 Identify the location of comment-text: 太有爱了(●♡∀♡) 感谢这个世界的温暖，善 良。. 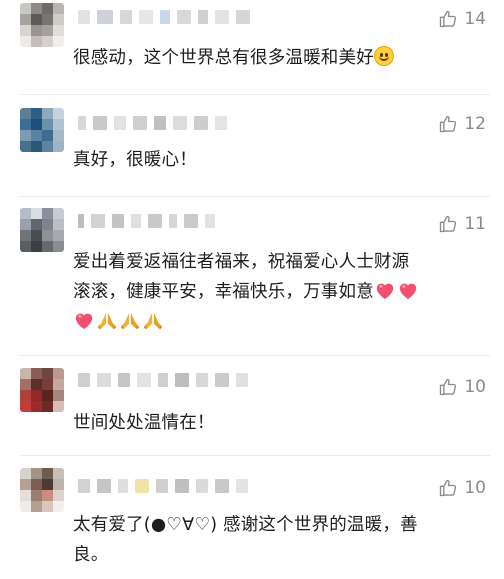
(273, 540).